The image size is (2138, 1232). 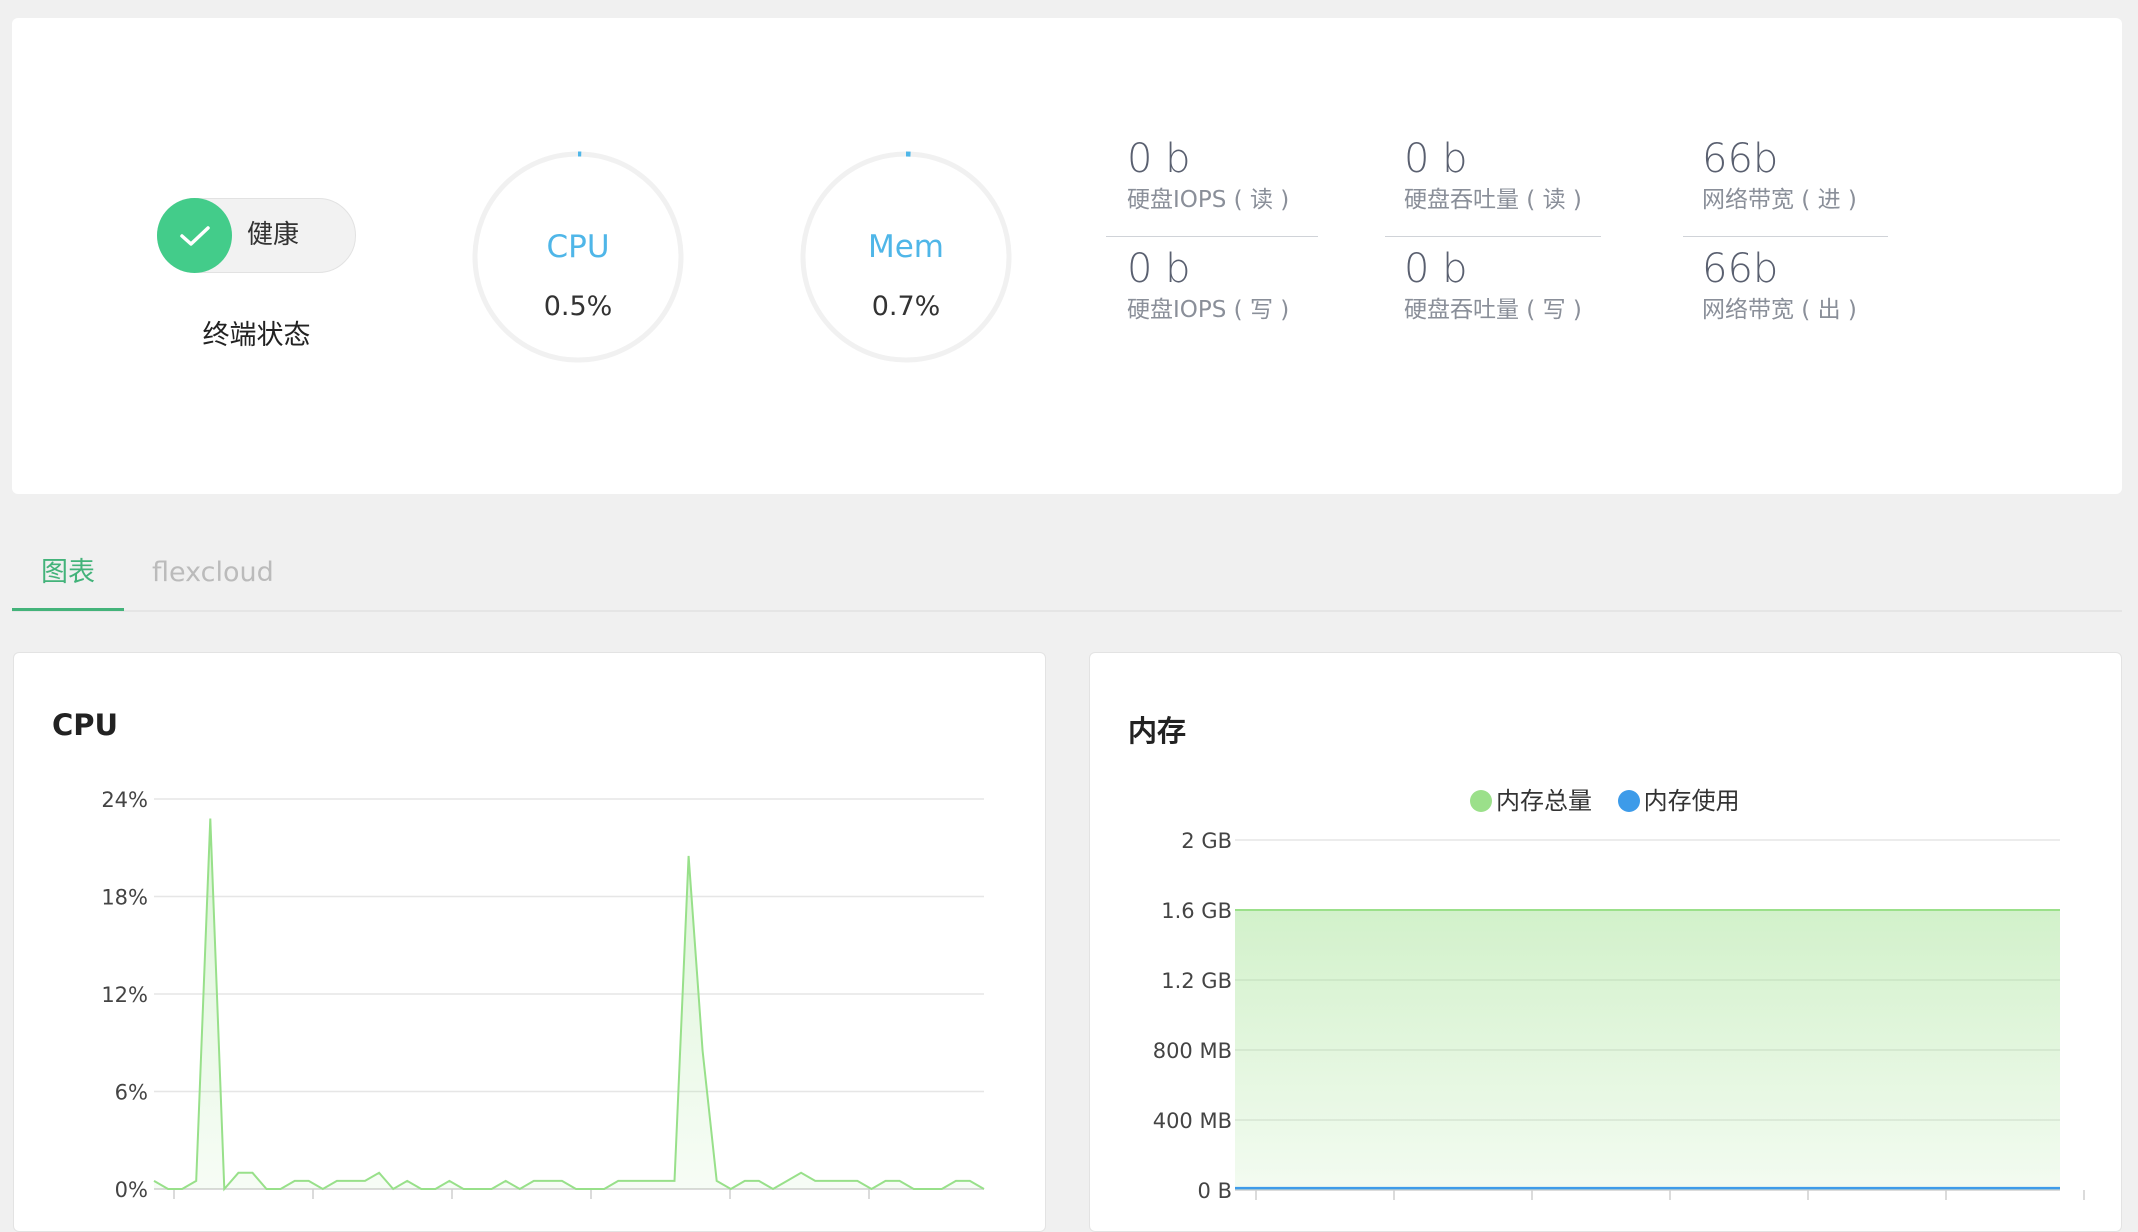 I want to click on disk-iops-write: 0 b 硬盘IOPS ( 写 ), so click(x=1232, y=285).